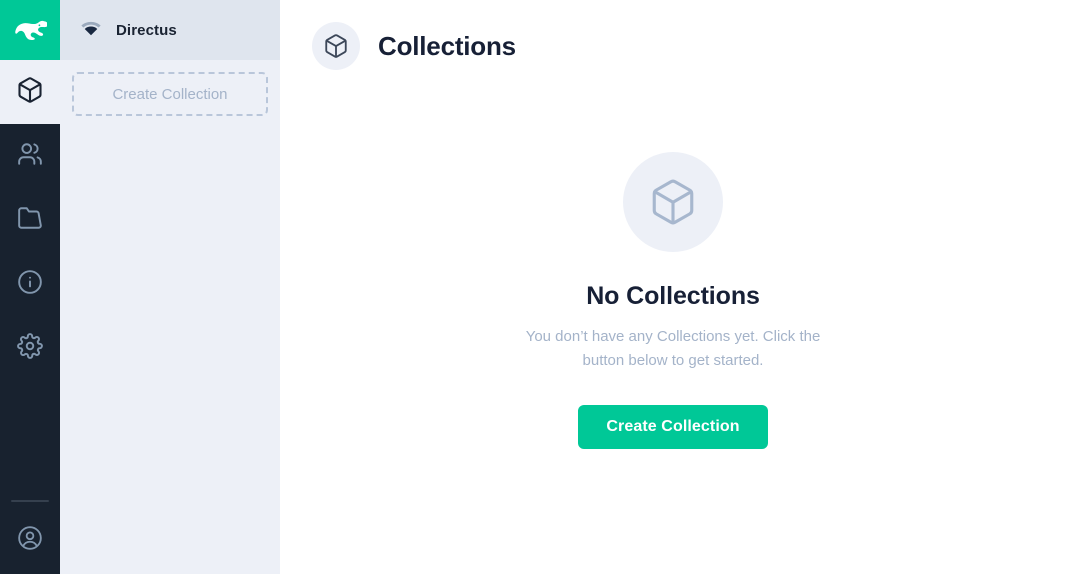  Describe the element at coordinates (673, 202) in the screenshot. I see `empty-state-box-icon` at that location.